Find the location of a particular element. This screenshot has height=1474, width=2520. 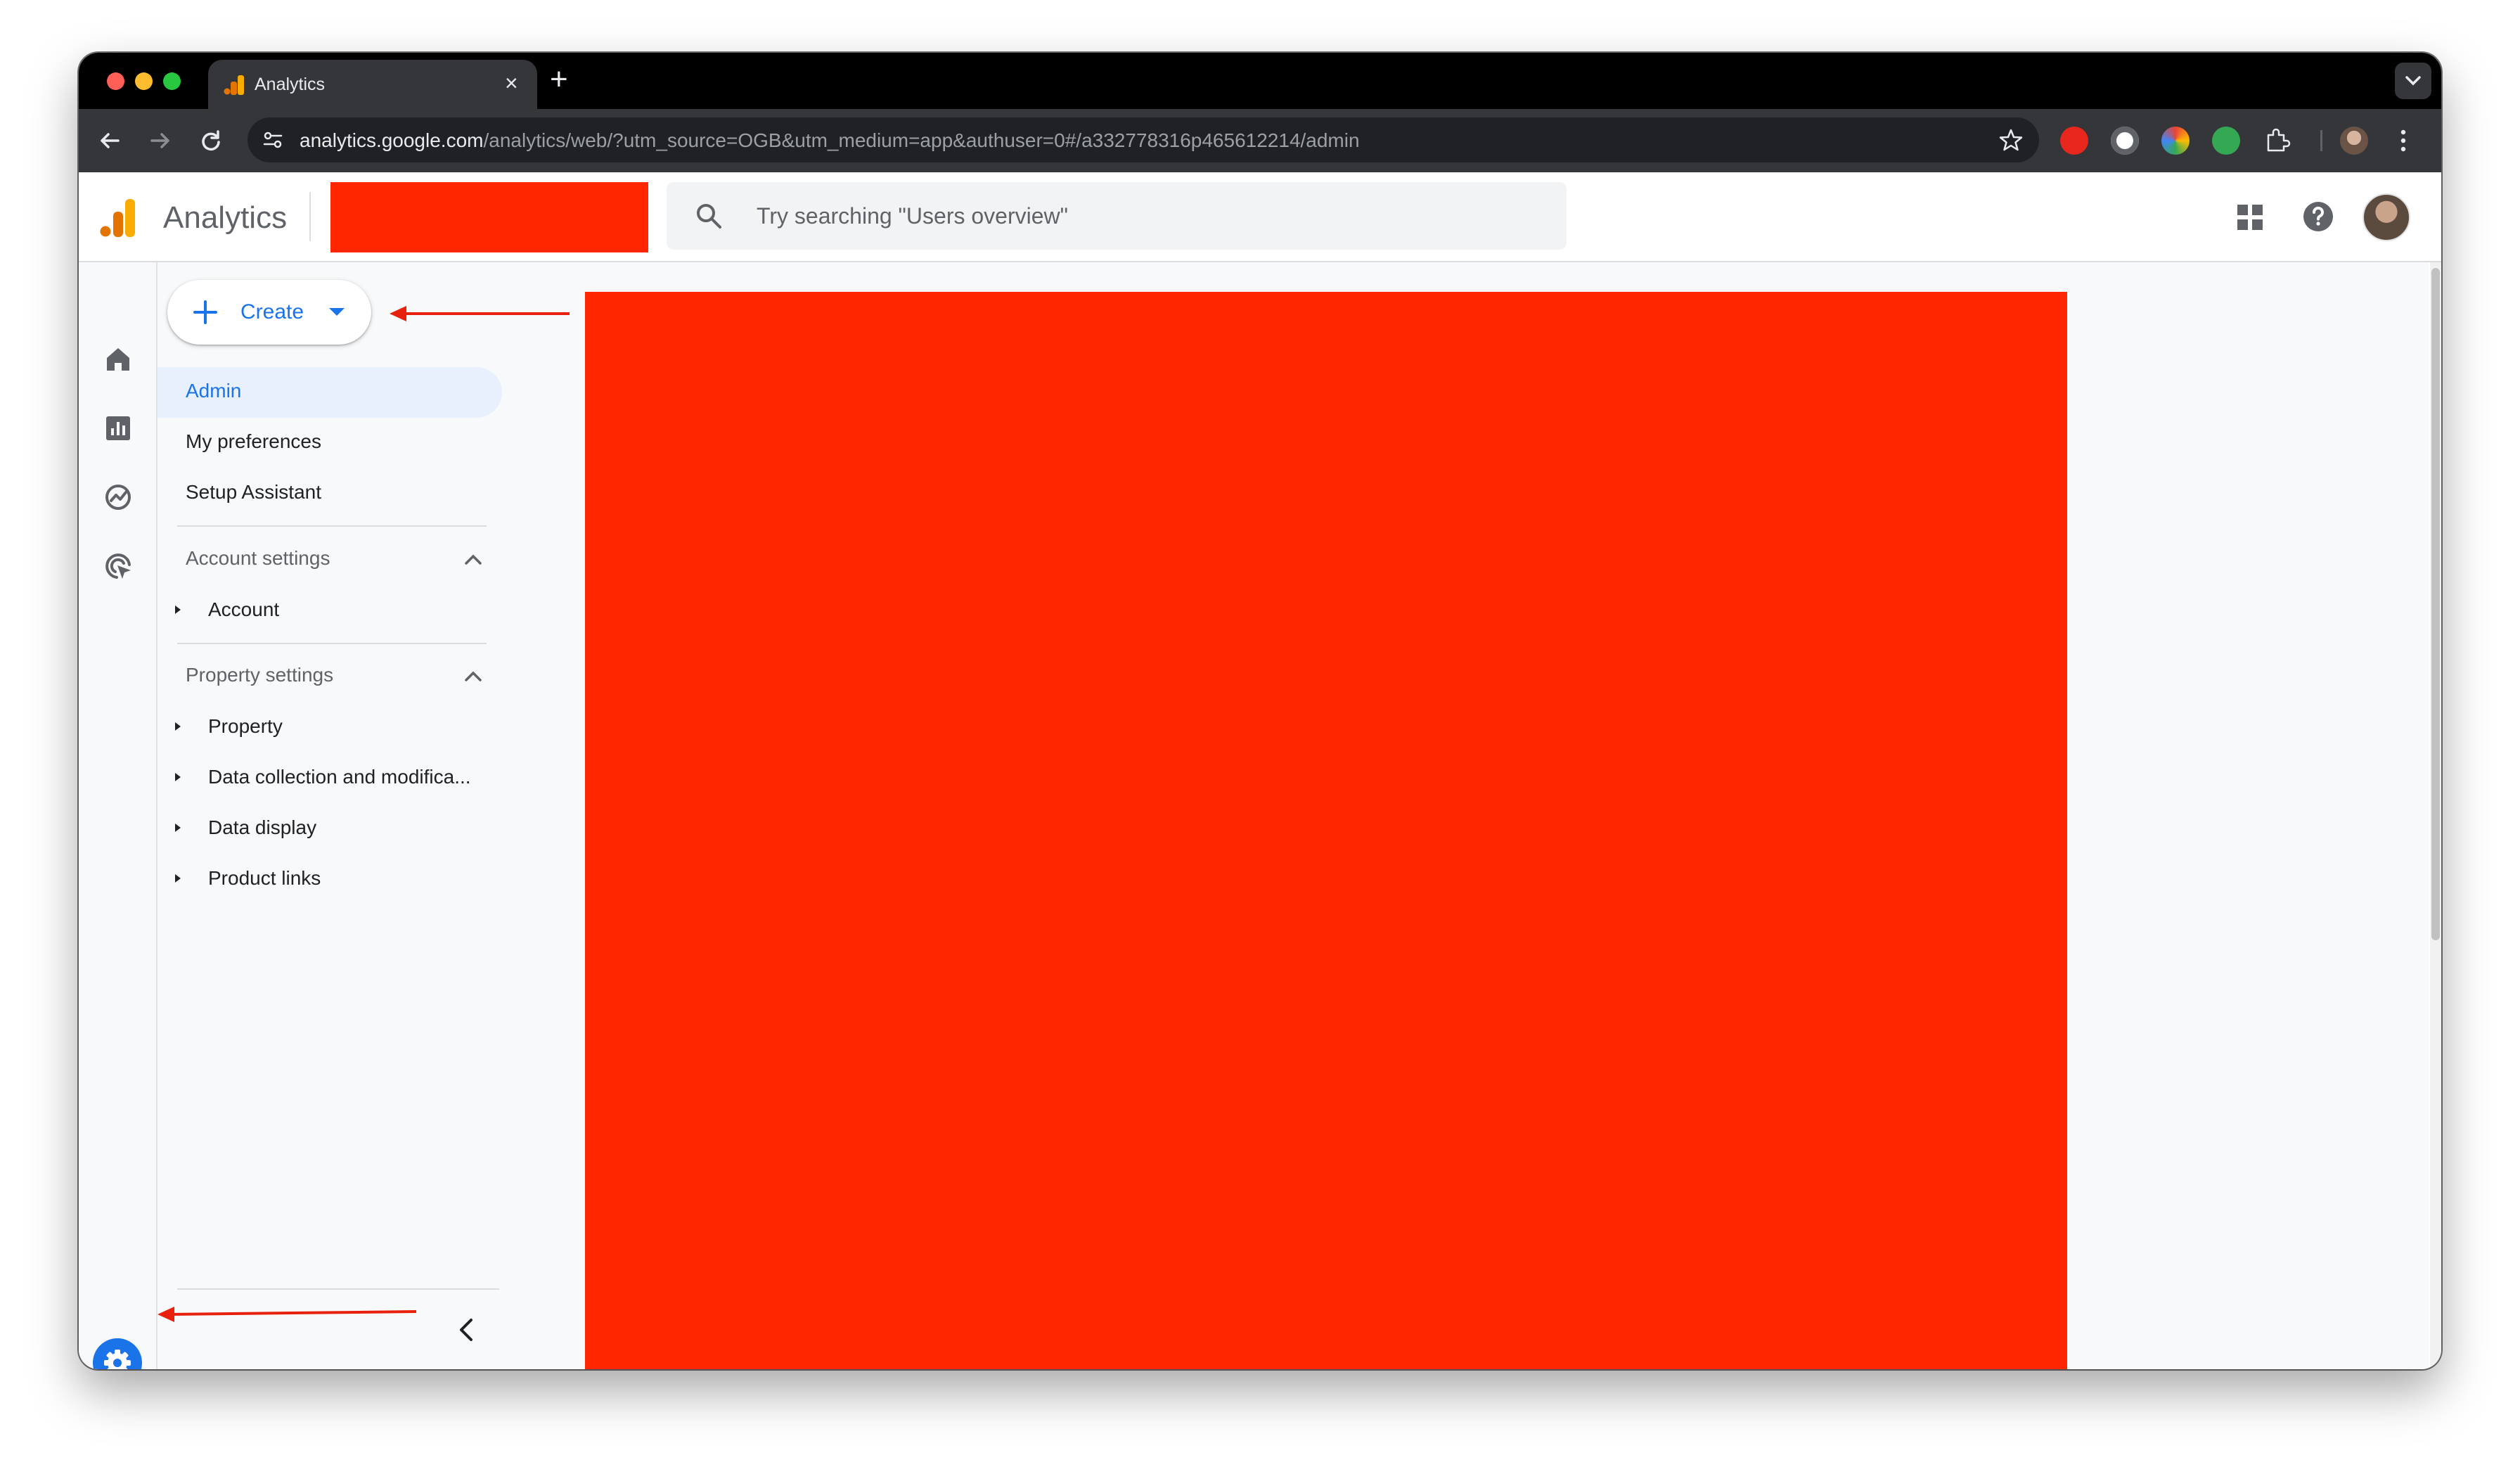

create-label: Create is located at coordinates (272, 311).